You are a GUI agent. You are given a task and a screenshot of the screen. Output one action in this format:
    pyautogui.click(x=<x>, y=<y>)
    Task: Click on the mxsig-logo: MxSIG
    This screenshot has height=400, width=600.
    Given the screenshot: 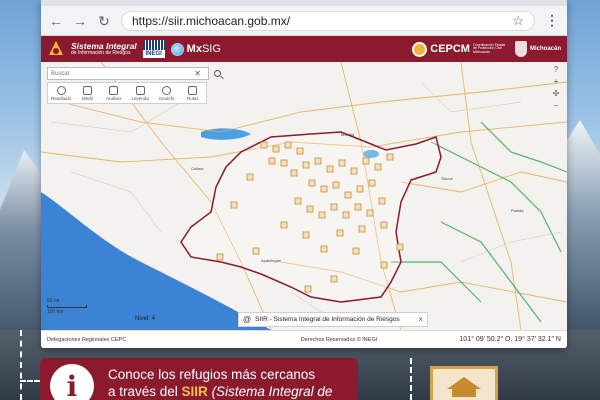 What is the action you would take?
    pyautogui.click(x=195, y=49)
    